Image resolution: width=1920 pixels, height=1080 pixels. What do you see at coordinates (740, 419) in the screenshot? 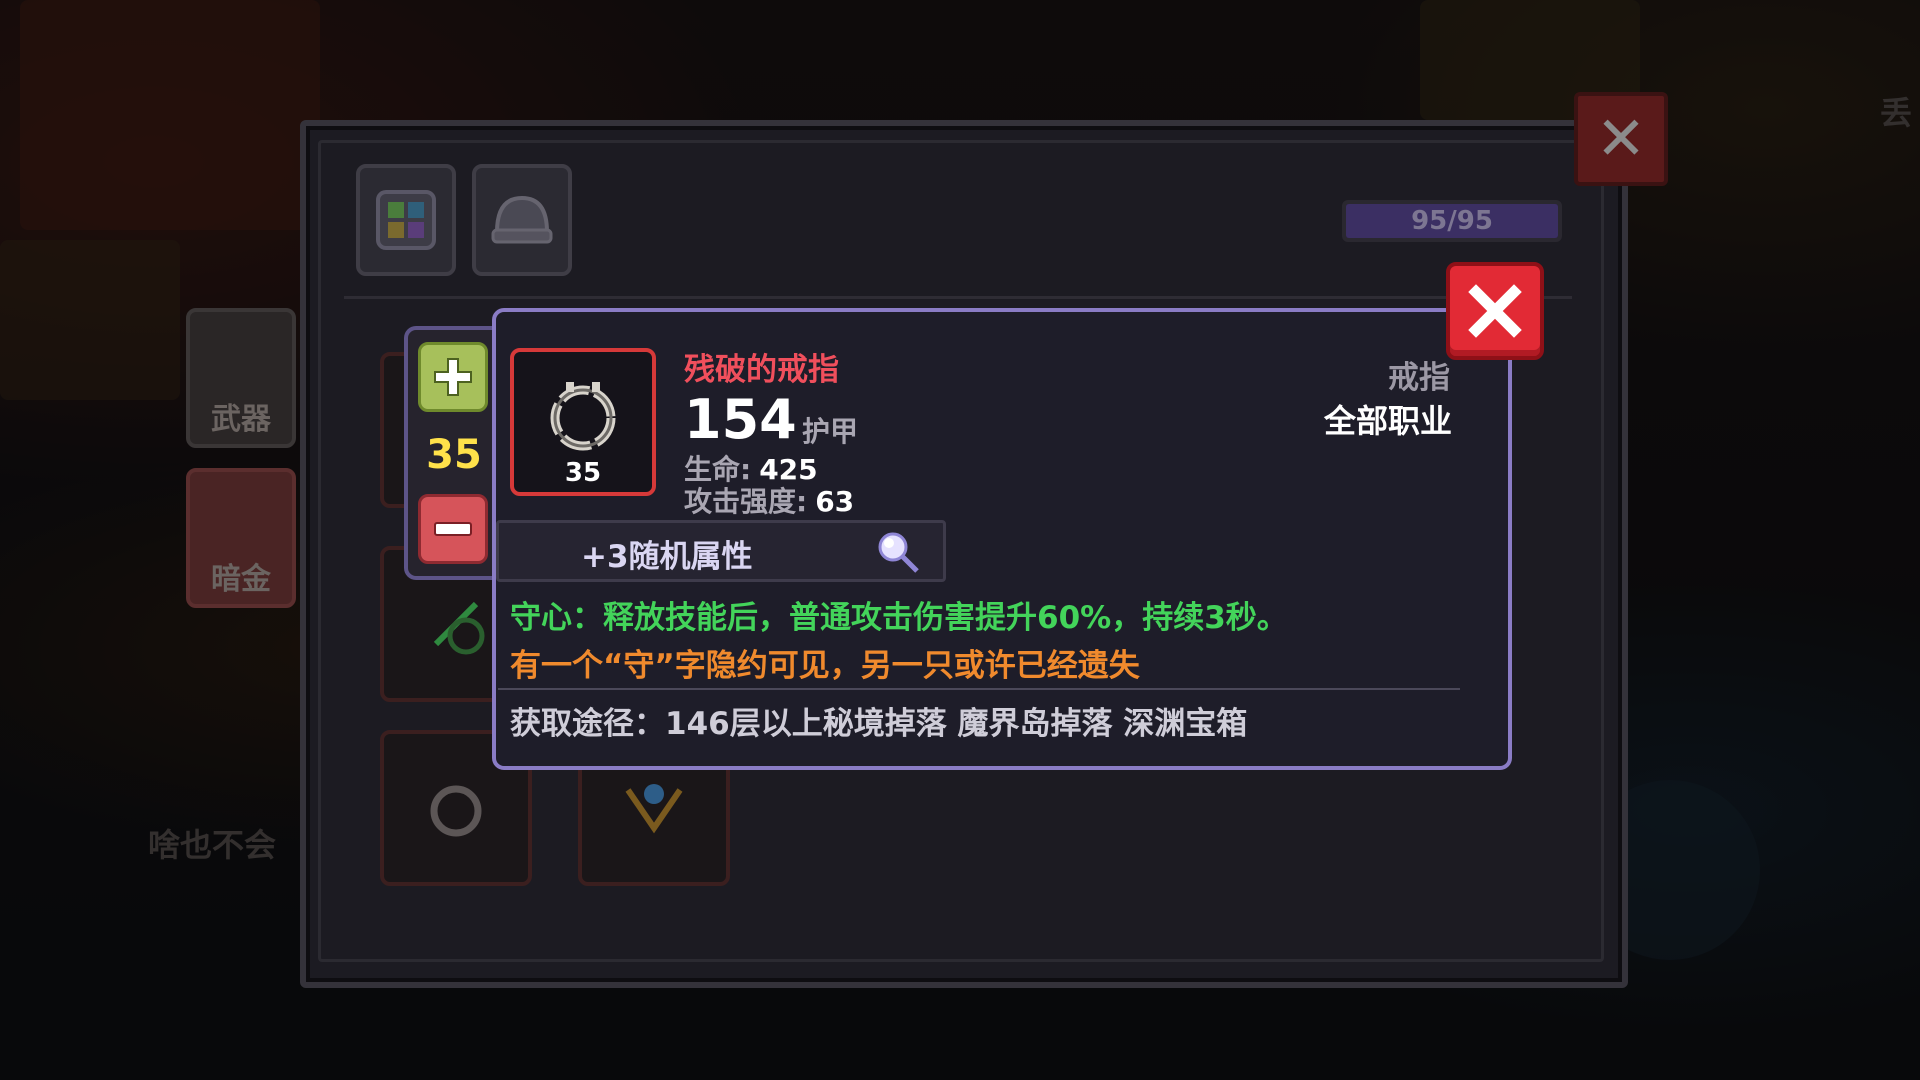
I see `armor-value: 154` at bounding box center [740, 419].